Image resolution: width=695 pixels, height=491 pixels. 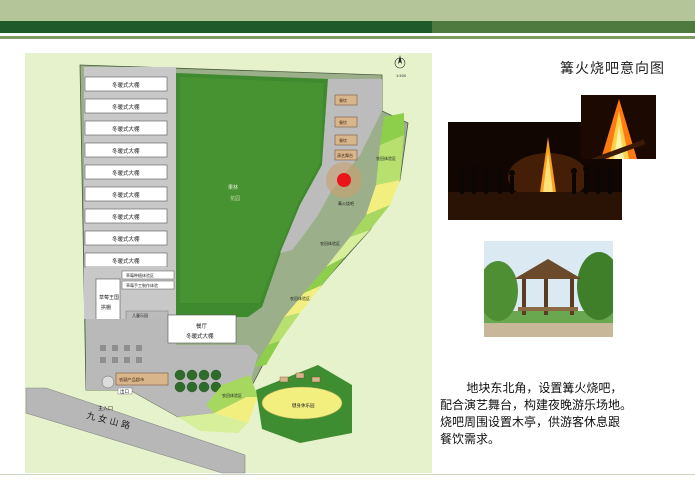 What do you see at coordinates (126, 129) in the screenshot?
I see `greenhouse-label-3: 冬暖式大棚` at bounding box center [126, 129].